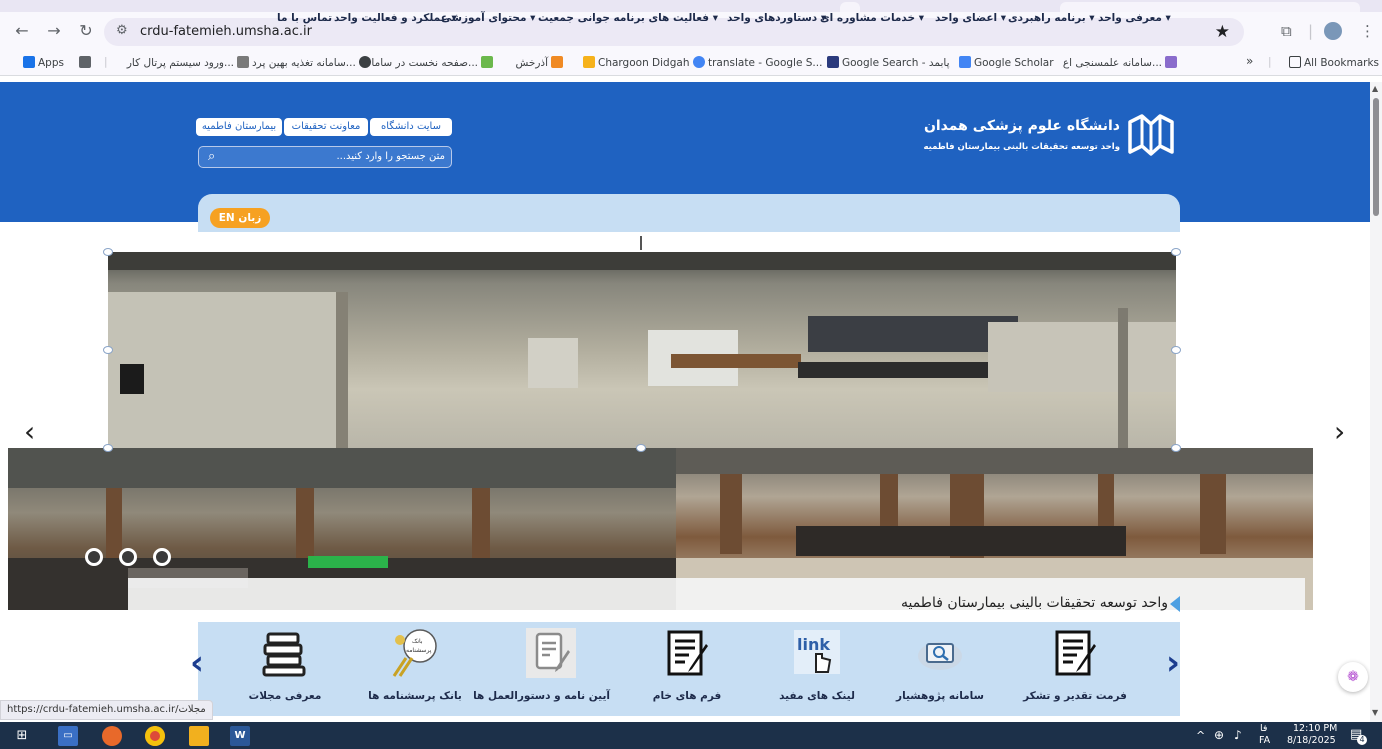  Describe the element at coordinates (1376, 402) in the screenshot. I see `page-scrollbar: ▲ ▼` at that location.